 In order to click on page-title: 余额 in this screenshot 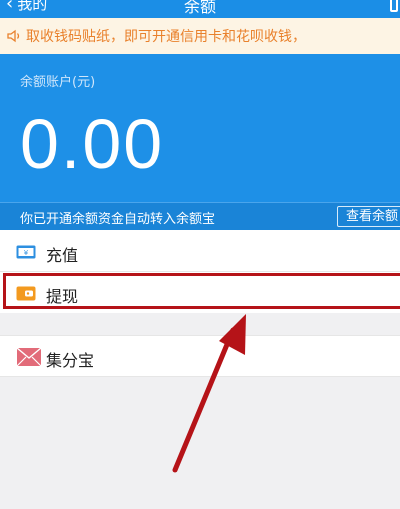, I will do `click(199, 8)`.